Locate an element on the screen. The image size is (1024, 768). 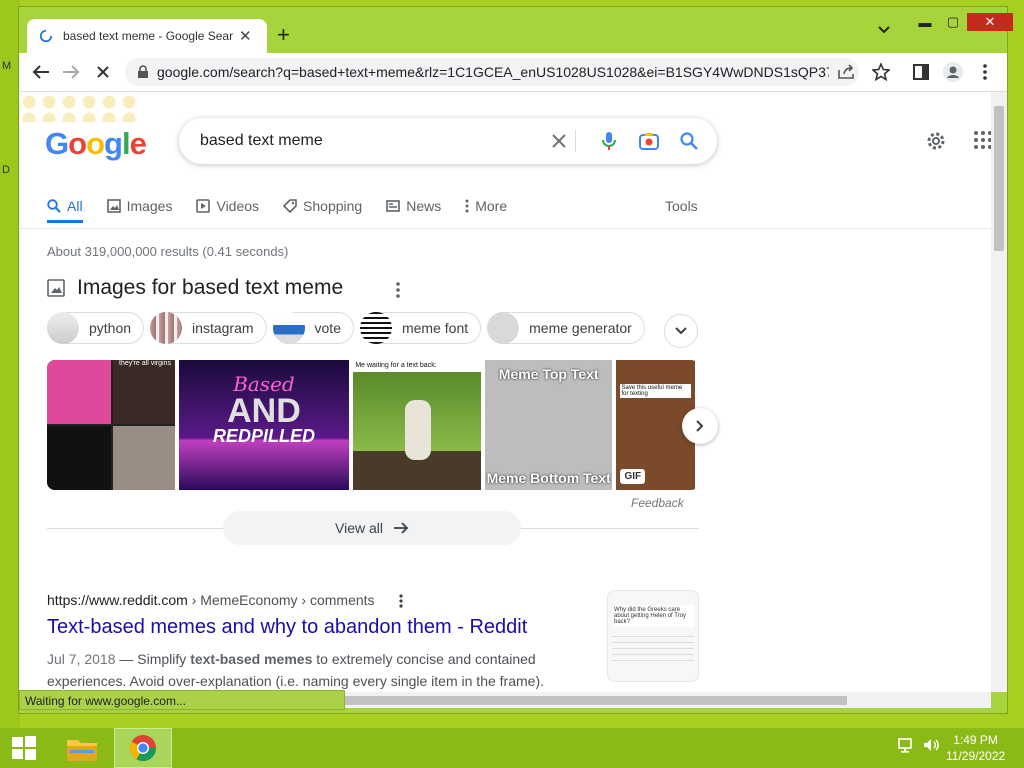
result-stats: About 319,000,000 results (0.41 seconds) is located at coordinates (168, 251).